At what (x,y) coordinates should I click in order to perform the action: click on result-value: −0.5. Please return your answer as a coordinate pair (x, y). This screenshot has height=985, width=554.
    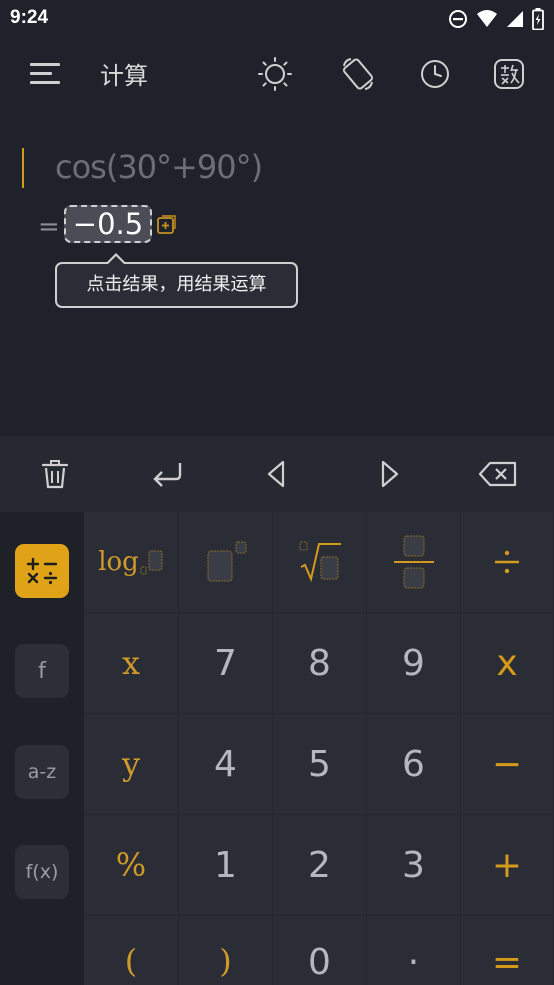
    Looking at the image, I should click on (108, 224).